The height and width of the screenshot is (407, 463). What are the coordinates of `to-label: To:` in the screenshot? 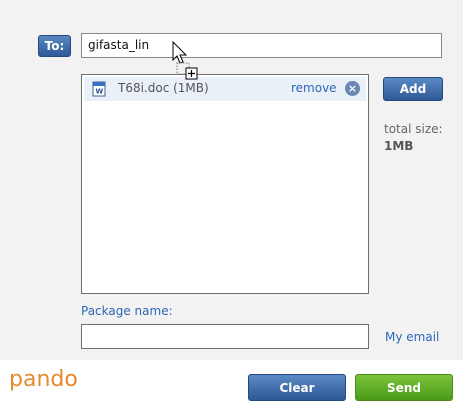 It's located at (54, 46).